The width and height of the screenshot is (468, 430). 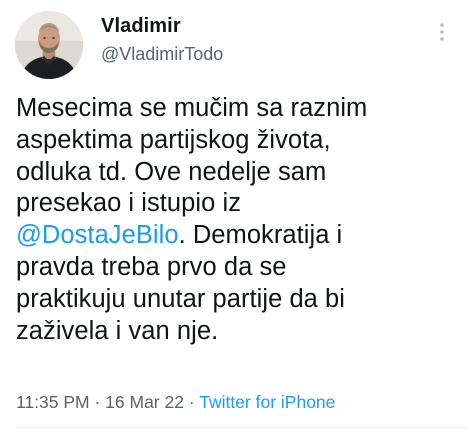 What do you see at coordinates (53, 402) in the screenshot?
I see `tweet-time: 11:35 PM` at bounding box center [53, 402].